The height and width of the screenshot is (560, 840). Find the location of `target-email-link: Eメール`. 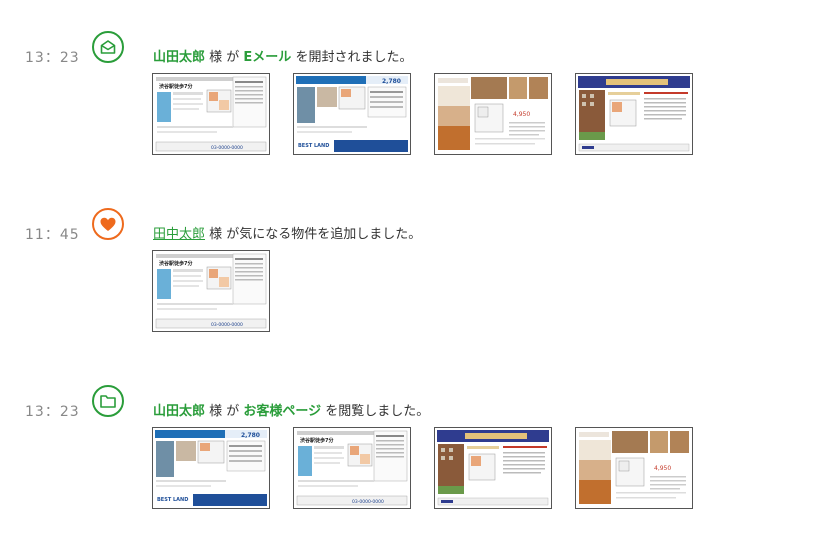

target-email-link: Eメール is located at coordinates (267, 57).